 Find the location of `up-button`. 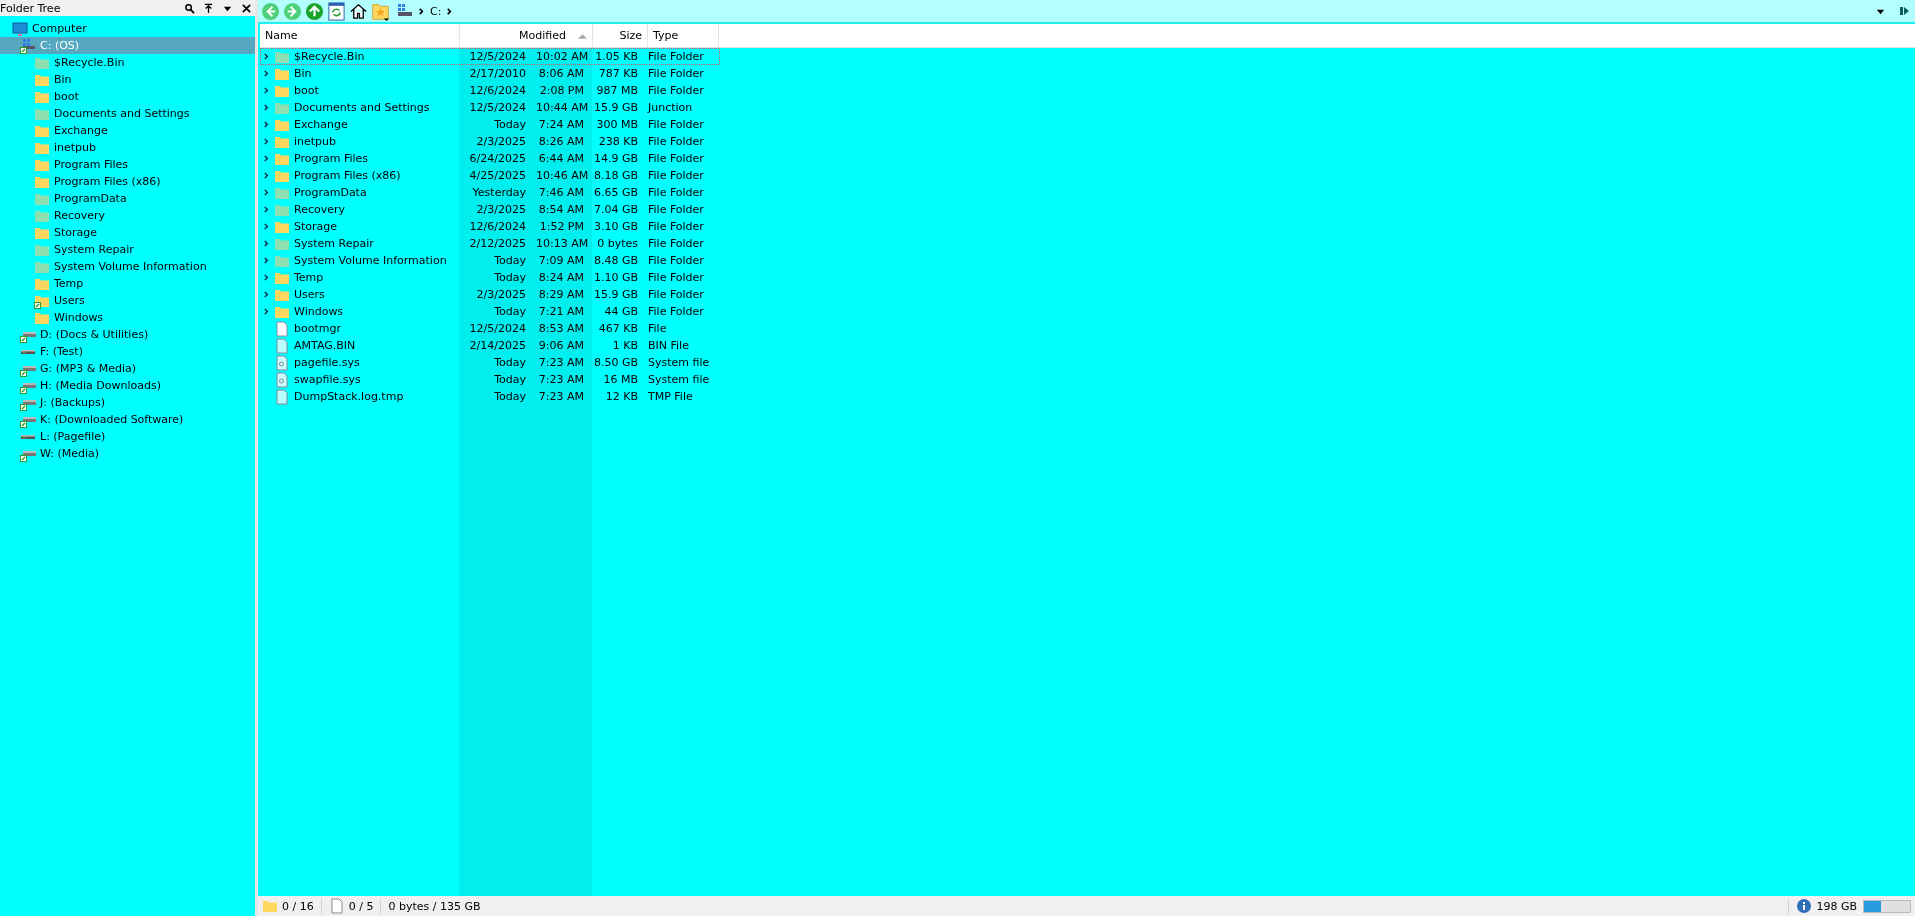

up-button is located at coordinates (314, 11).